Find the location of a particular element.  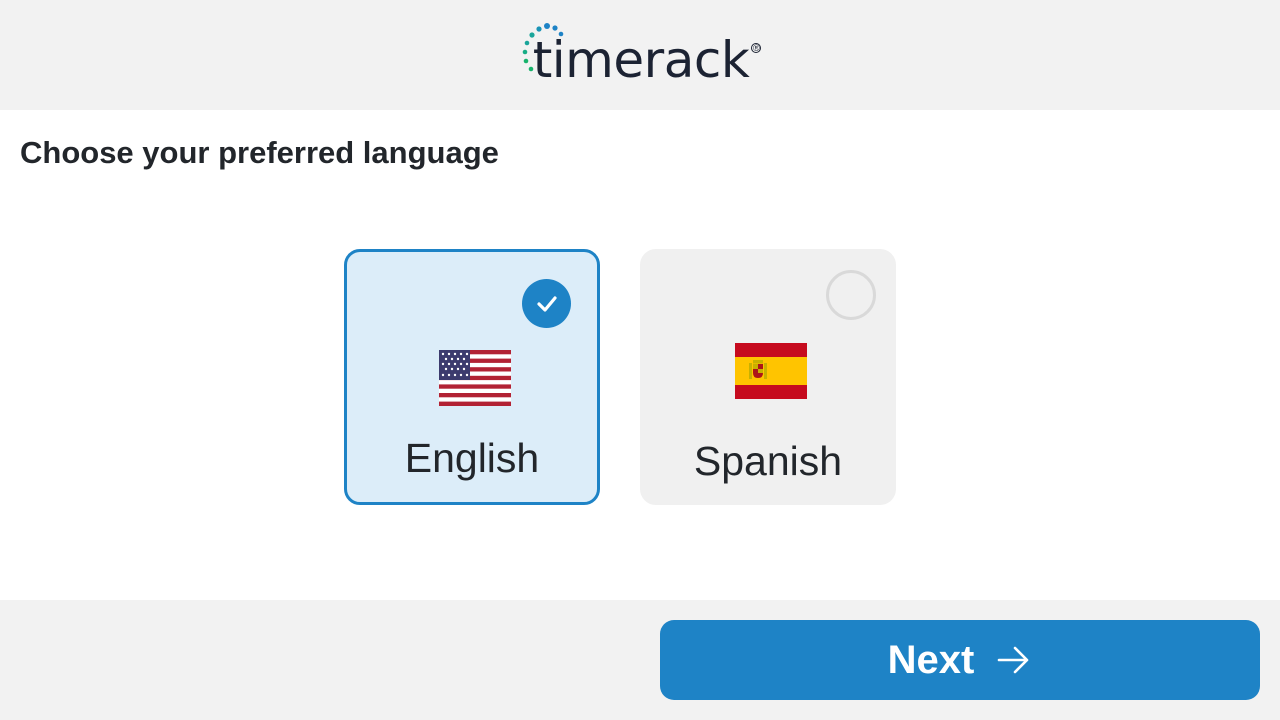

language-option-spanish: Spanish is located at coordinates (768, 377).